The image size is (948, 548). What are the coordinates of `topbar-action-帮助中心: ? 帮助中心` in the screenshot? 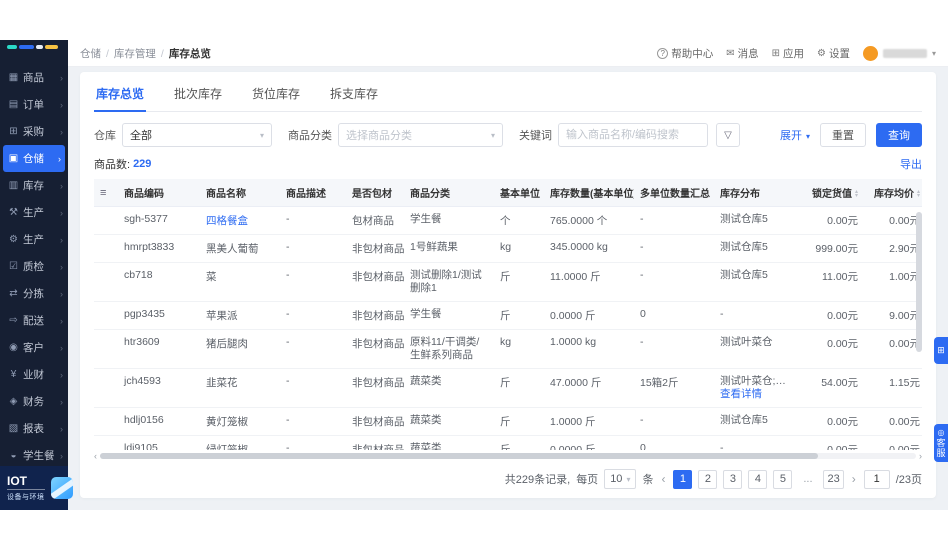 It's located at (685, 53).